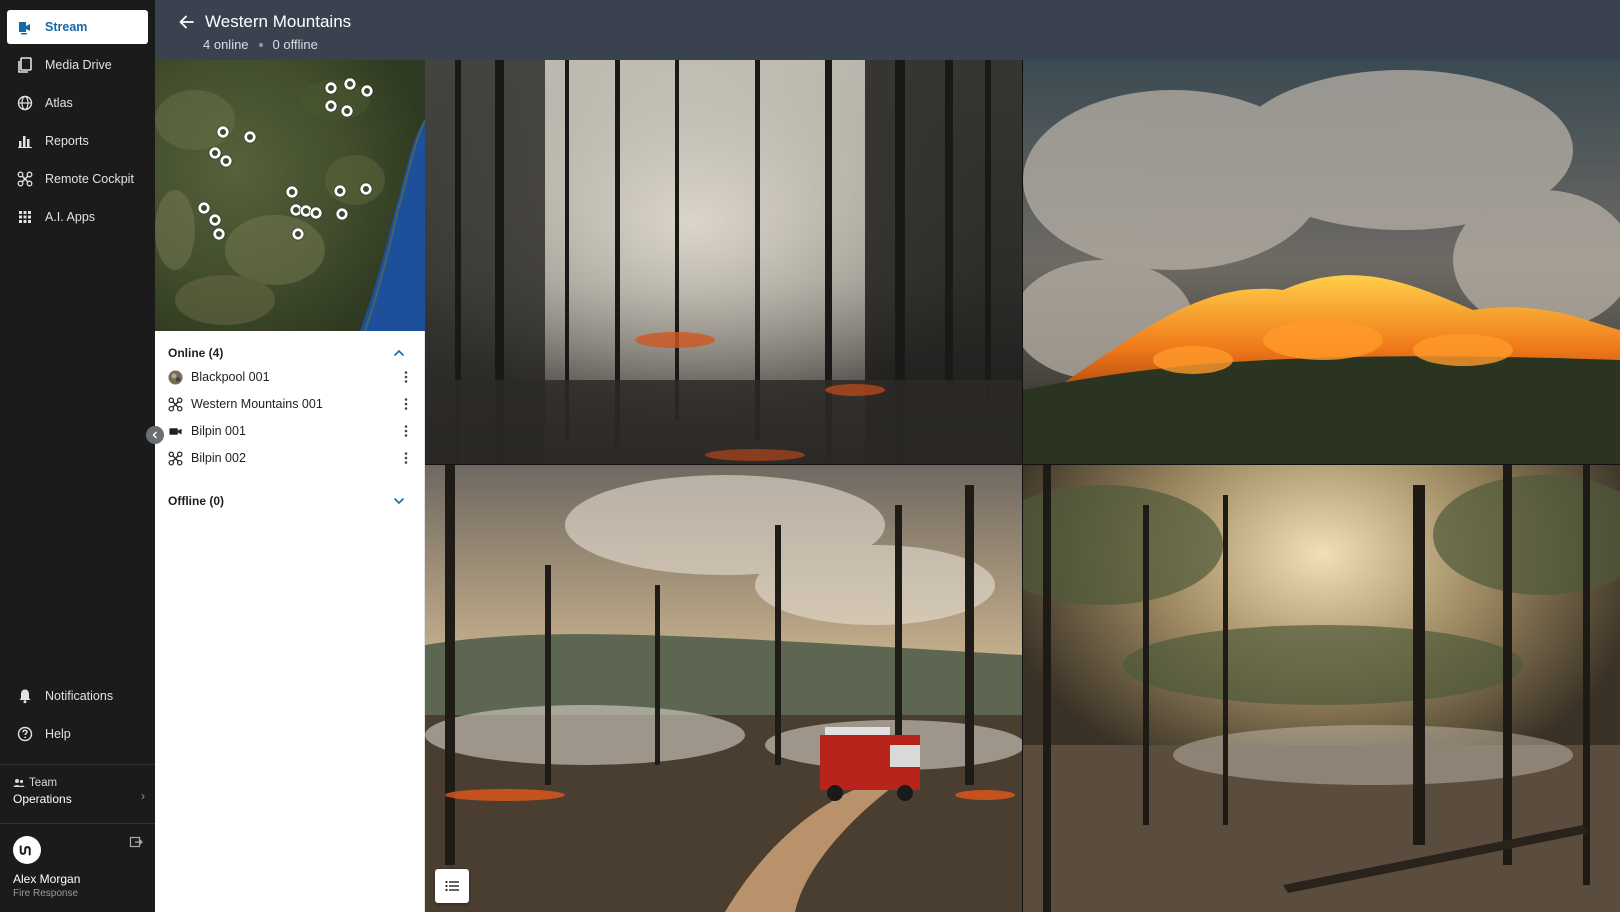 This screenshot has height=912, width=1620. What do you see at coordinates (77, 869) in the screenshot?
I see `user-profile: Alex Morgan Fire Response` at bounding box center [77, 869].